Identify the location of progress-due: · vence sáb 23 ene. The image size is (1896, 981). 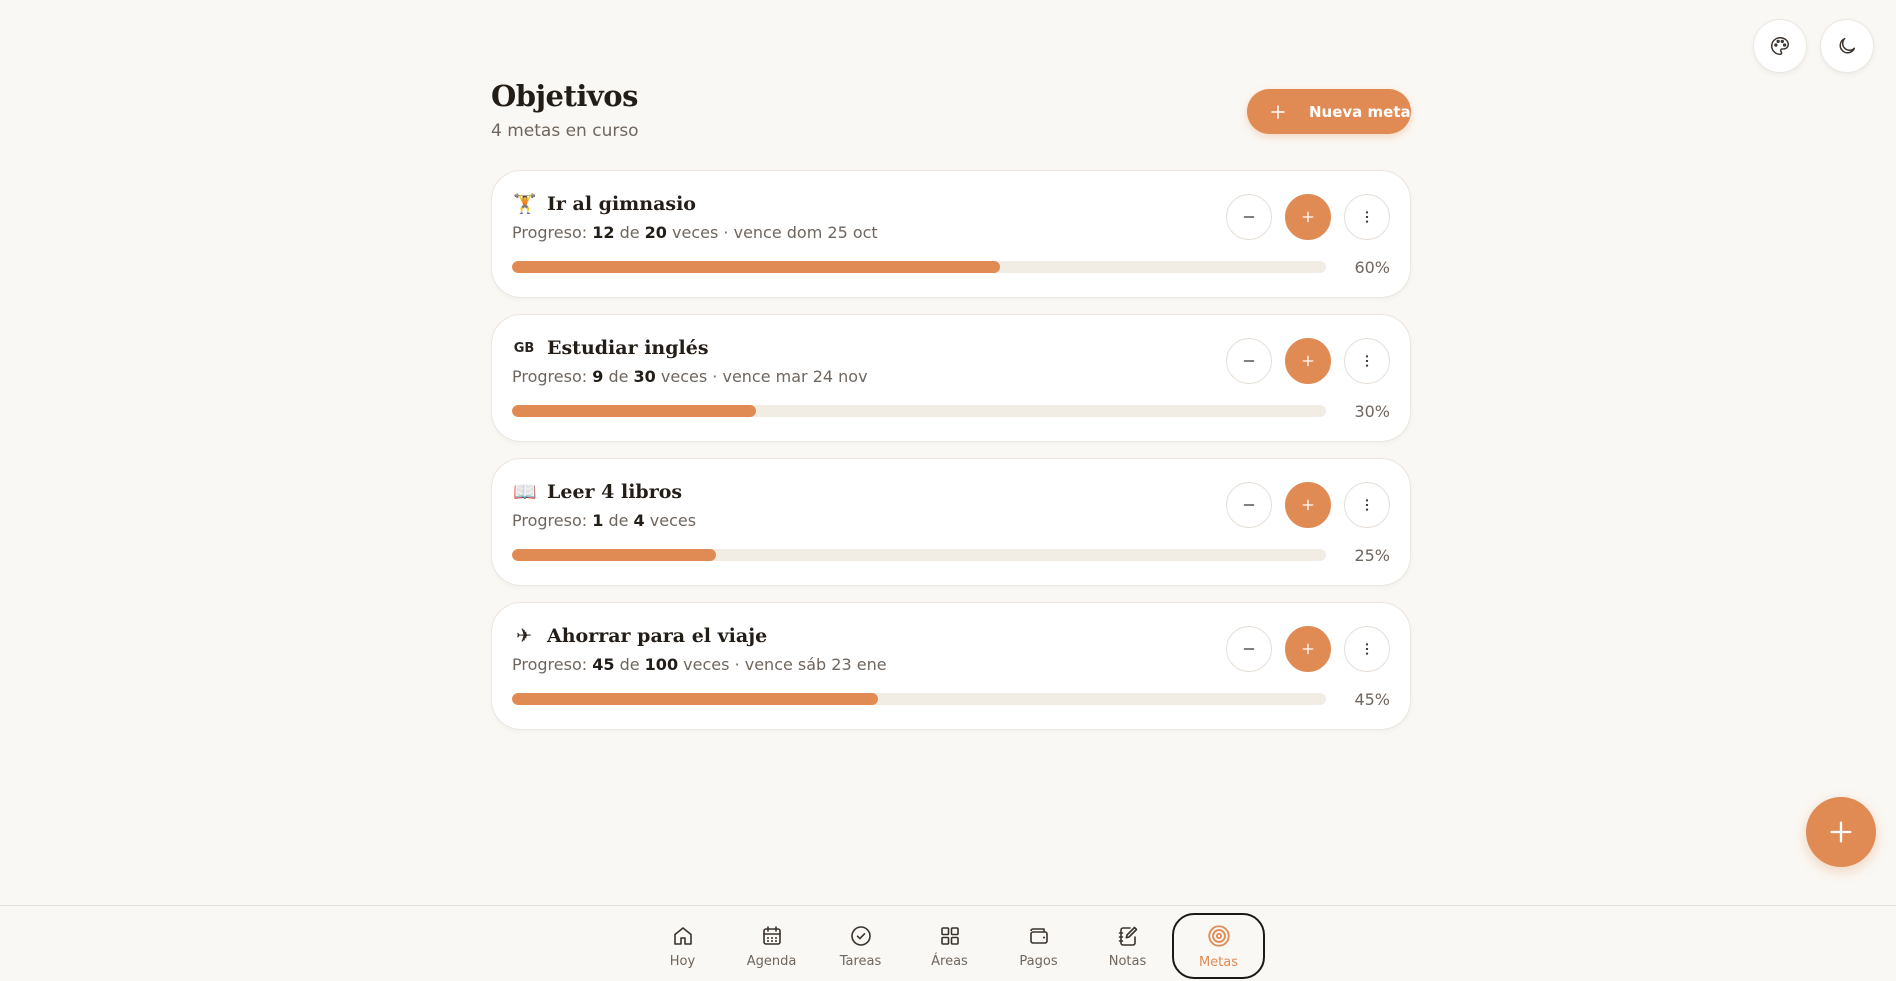
(810, 664).